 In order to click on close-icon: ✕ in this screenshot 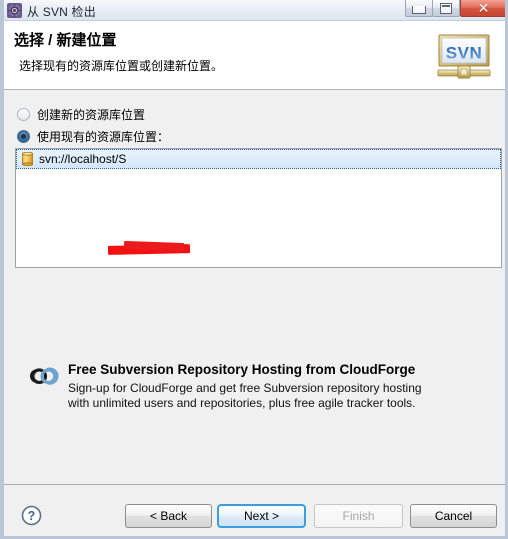, I will do `click(483, 8)`.